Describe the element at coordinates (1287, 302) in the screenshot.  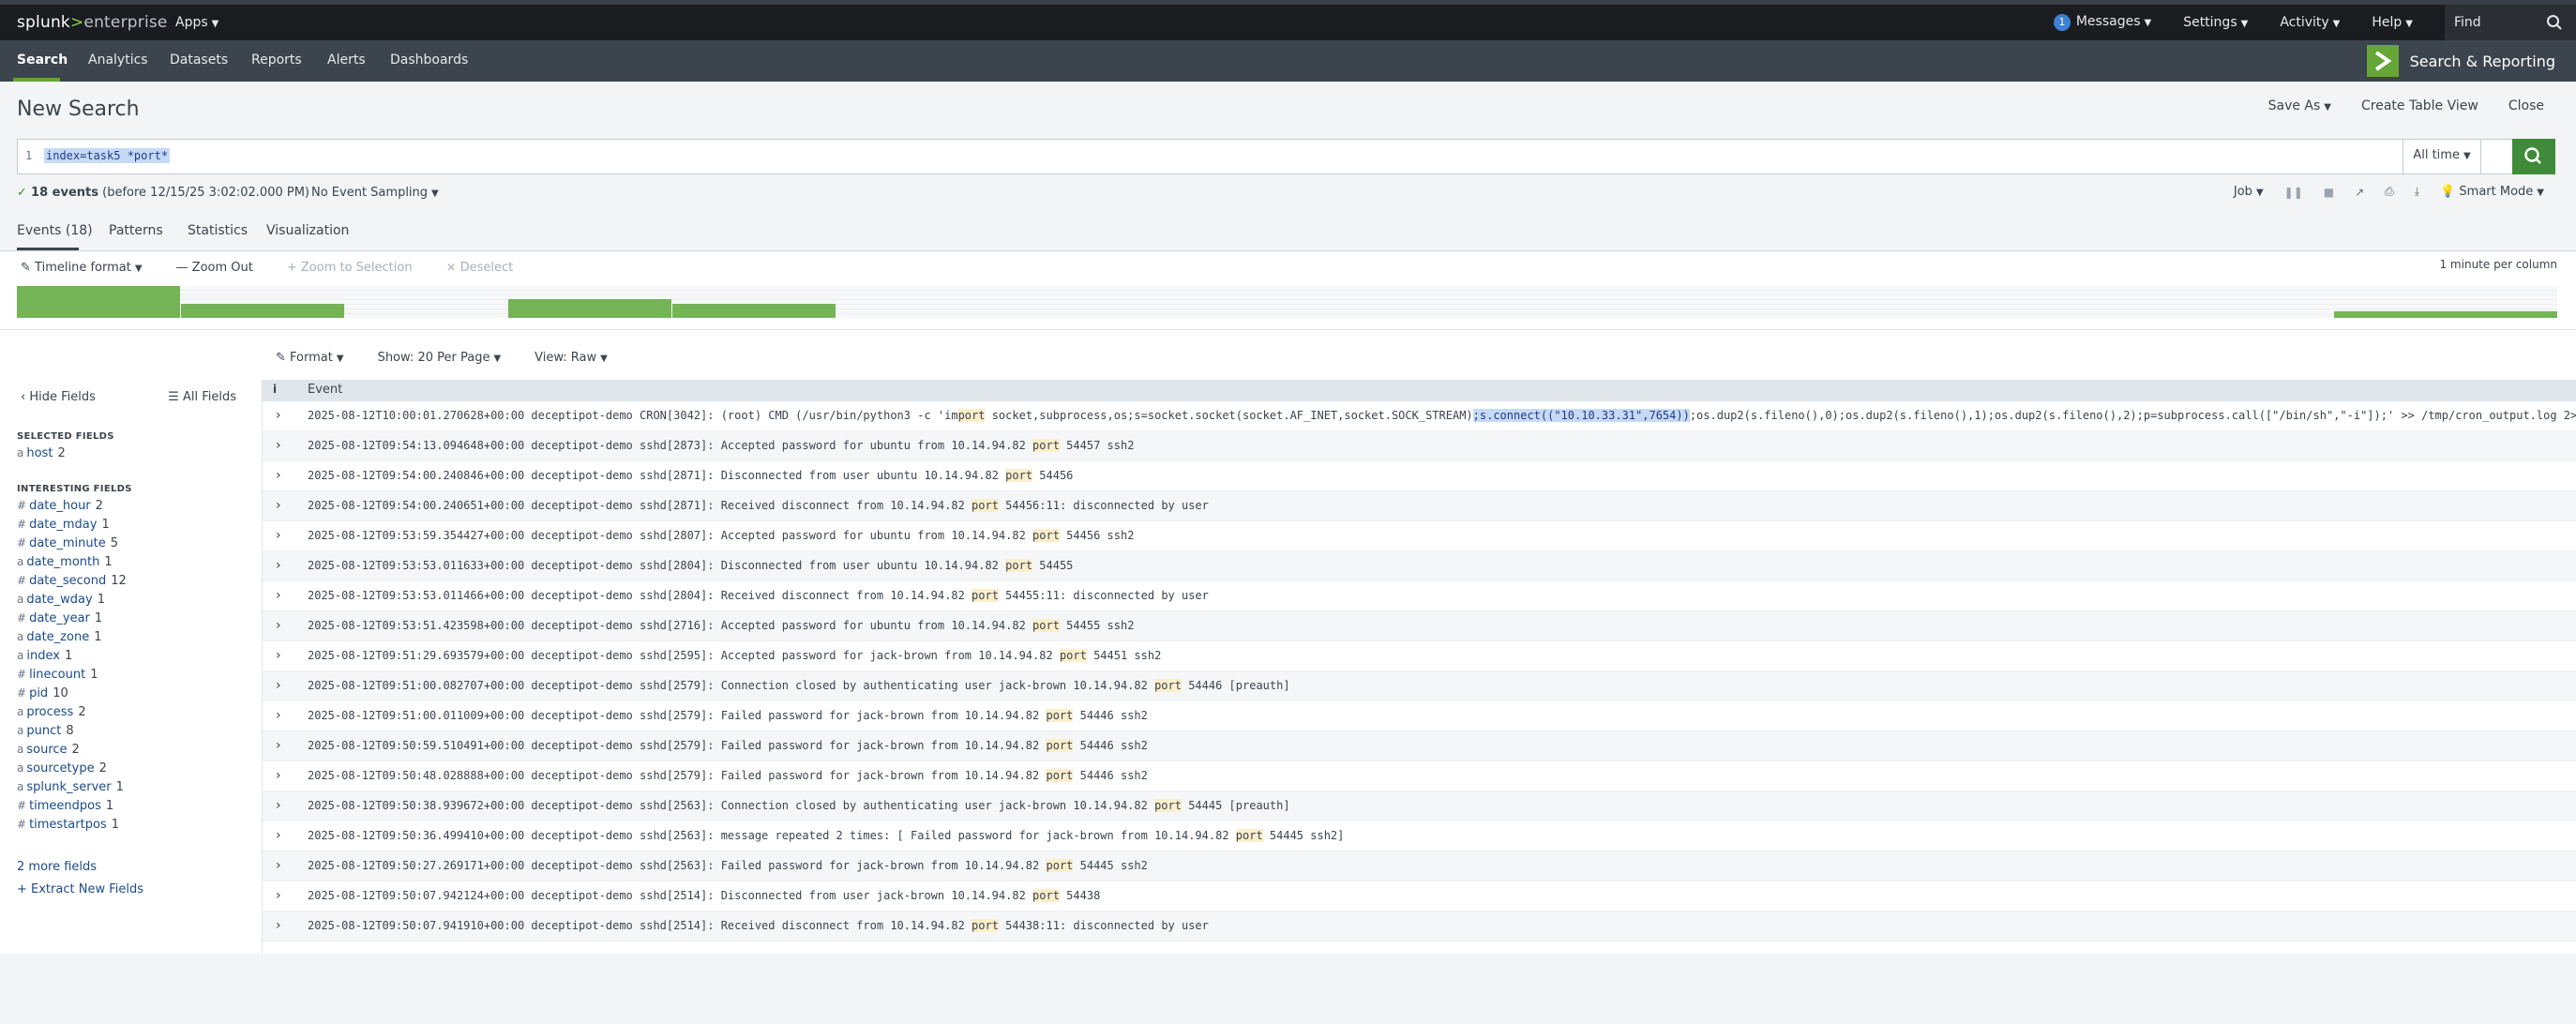
I see `timeline-chart` at that location.